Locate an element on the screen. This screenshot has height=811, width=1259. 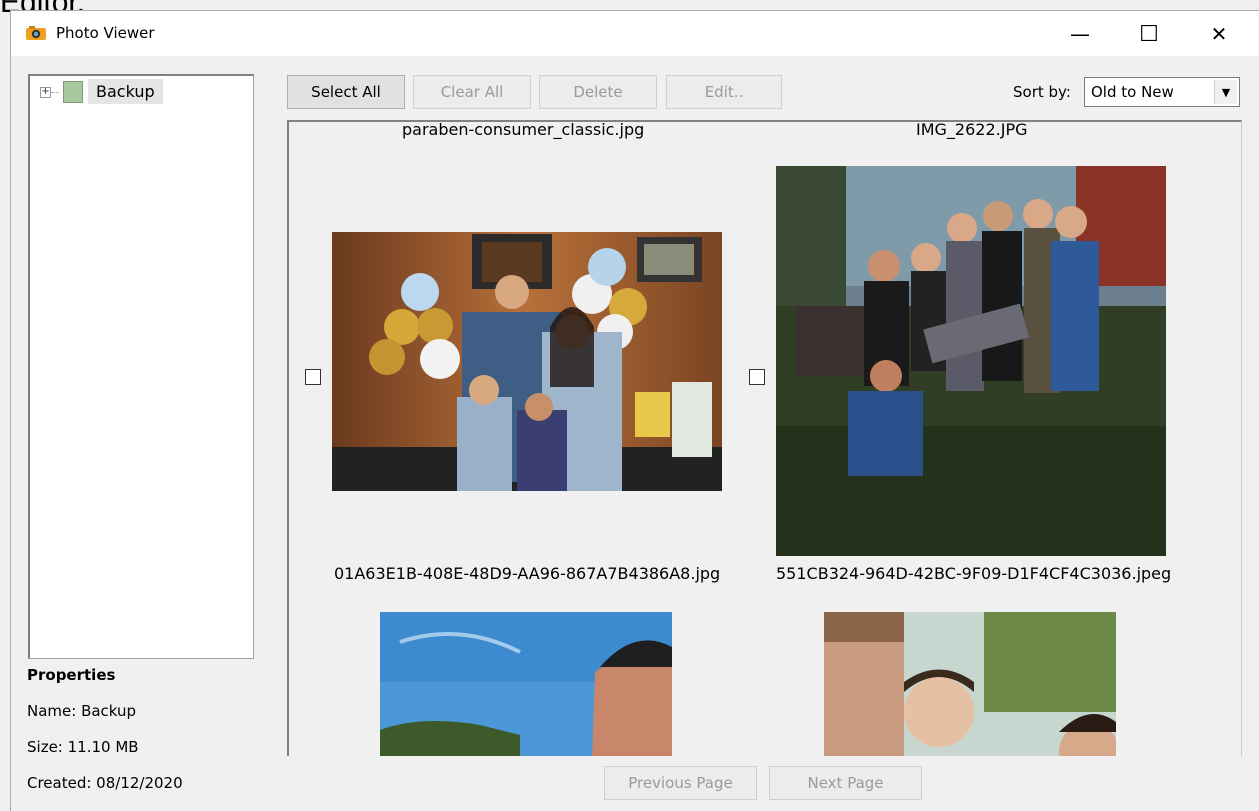
sort-dropdown: Old to New ▼ is located at coordinates (1162, 92).